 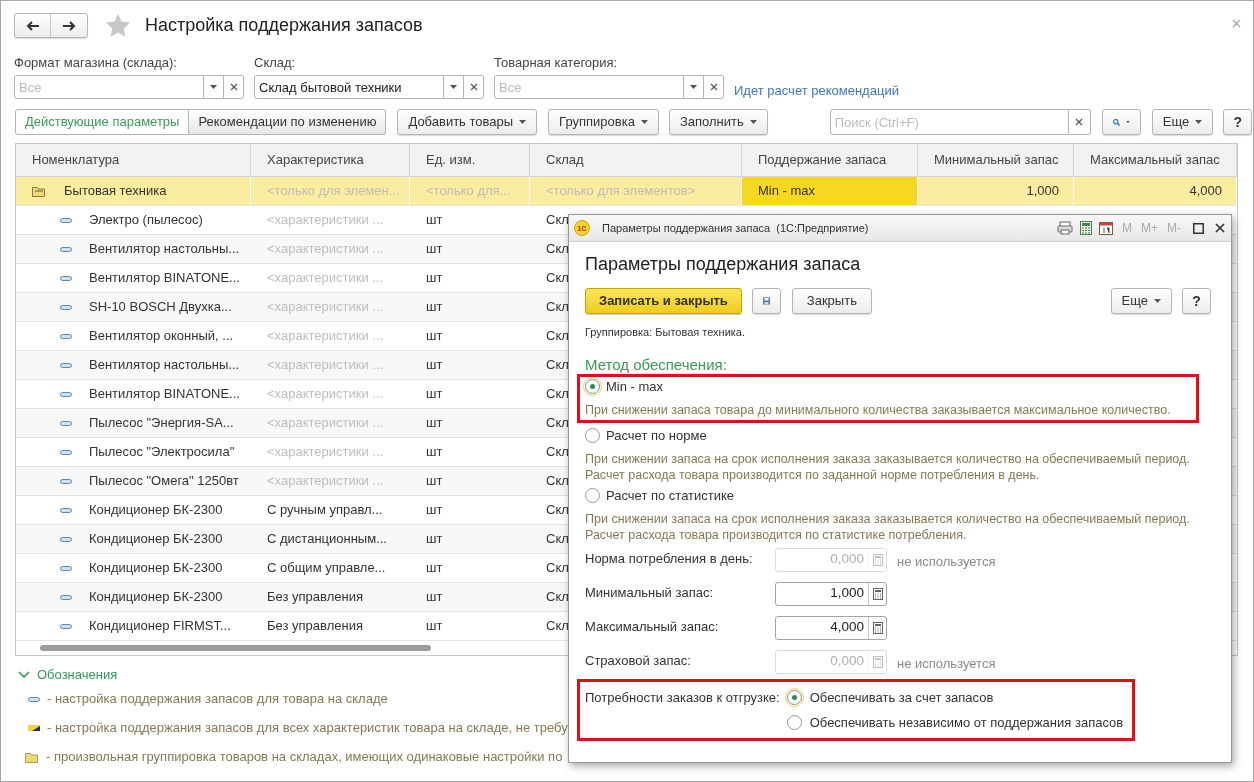 I want to click on table-cell-text: 1,000, so click(x=1042, y=191).